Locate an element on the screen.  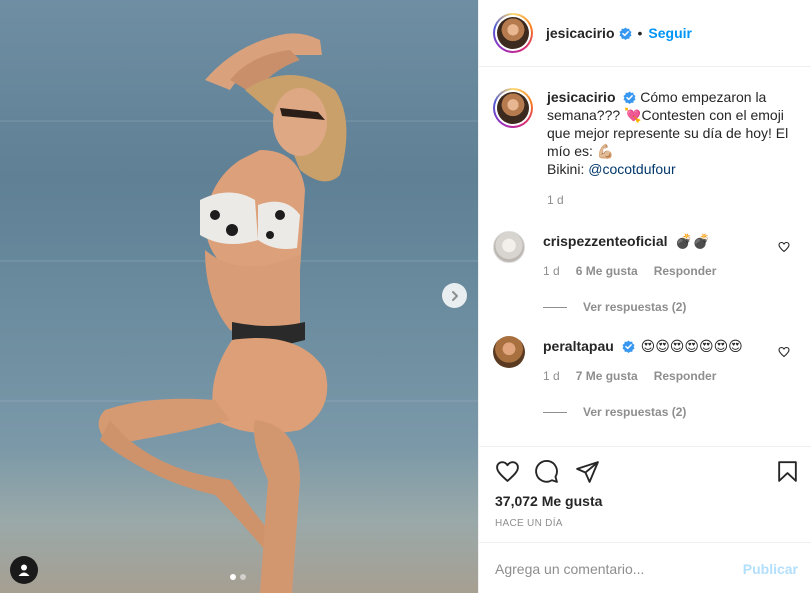
comment-username: peraltapau is located at coordinates (578, 346).